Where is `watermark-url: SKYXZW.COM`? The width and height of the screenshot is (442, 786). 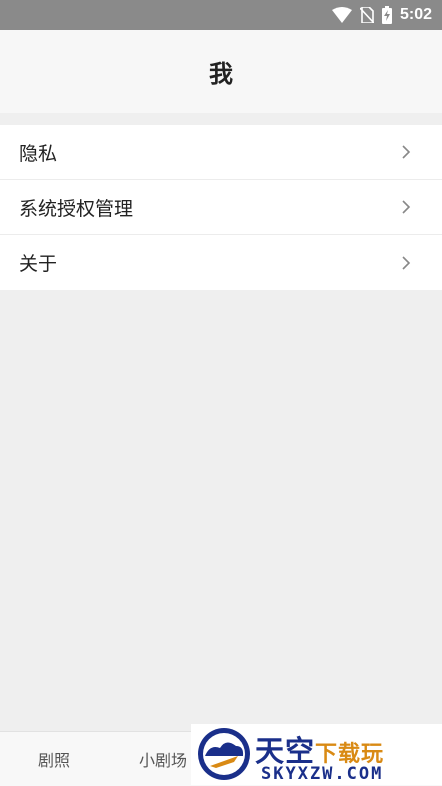
watermark-url: SKYXZW.COM is located at coordinates (322, 774).